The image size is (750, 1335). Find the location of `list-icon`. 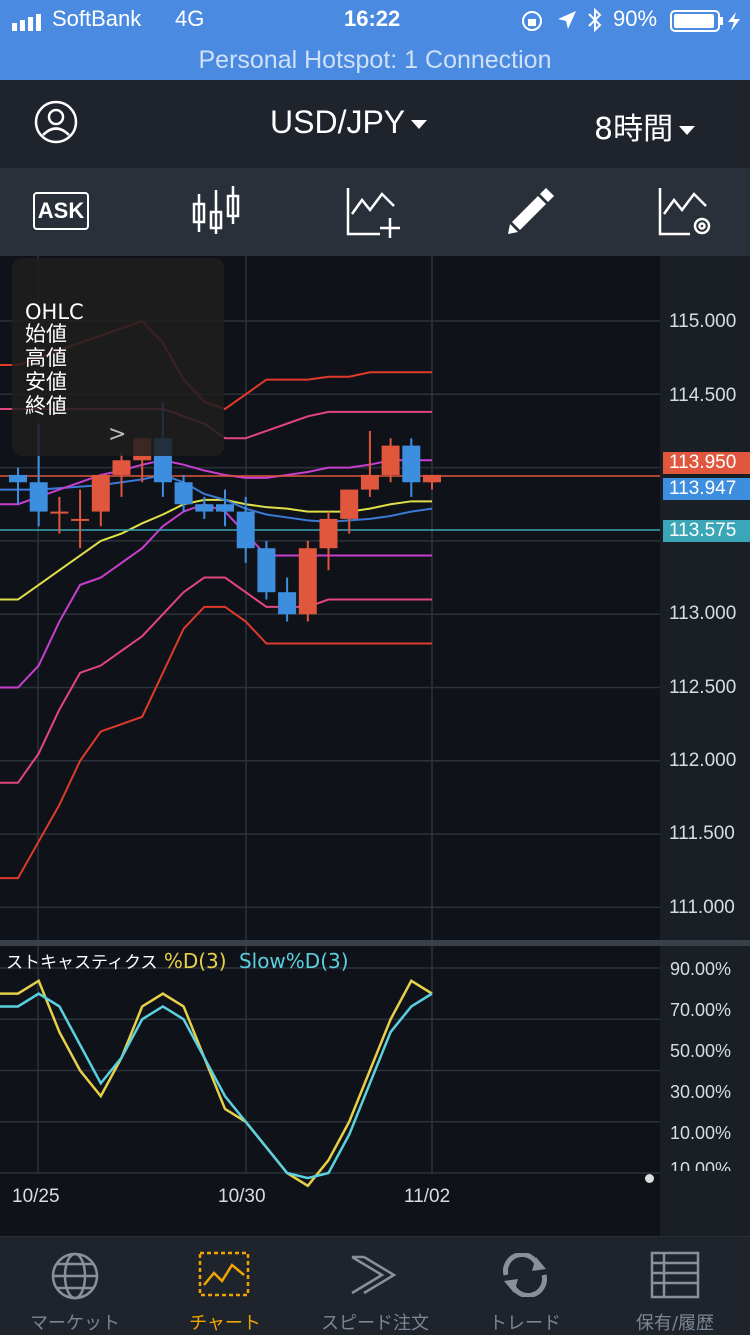

list-icon is located at coordinates (675, 1277).